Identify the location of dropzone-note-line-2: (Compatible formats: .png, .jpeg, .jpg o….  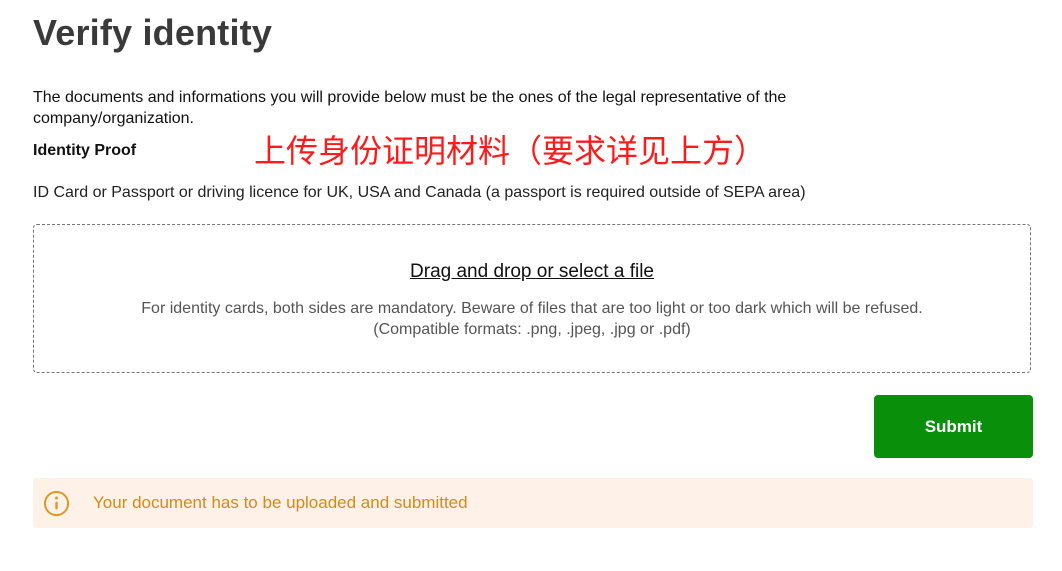
(532, 329).